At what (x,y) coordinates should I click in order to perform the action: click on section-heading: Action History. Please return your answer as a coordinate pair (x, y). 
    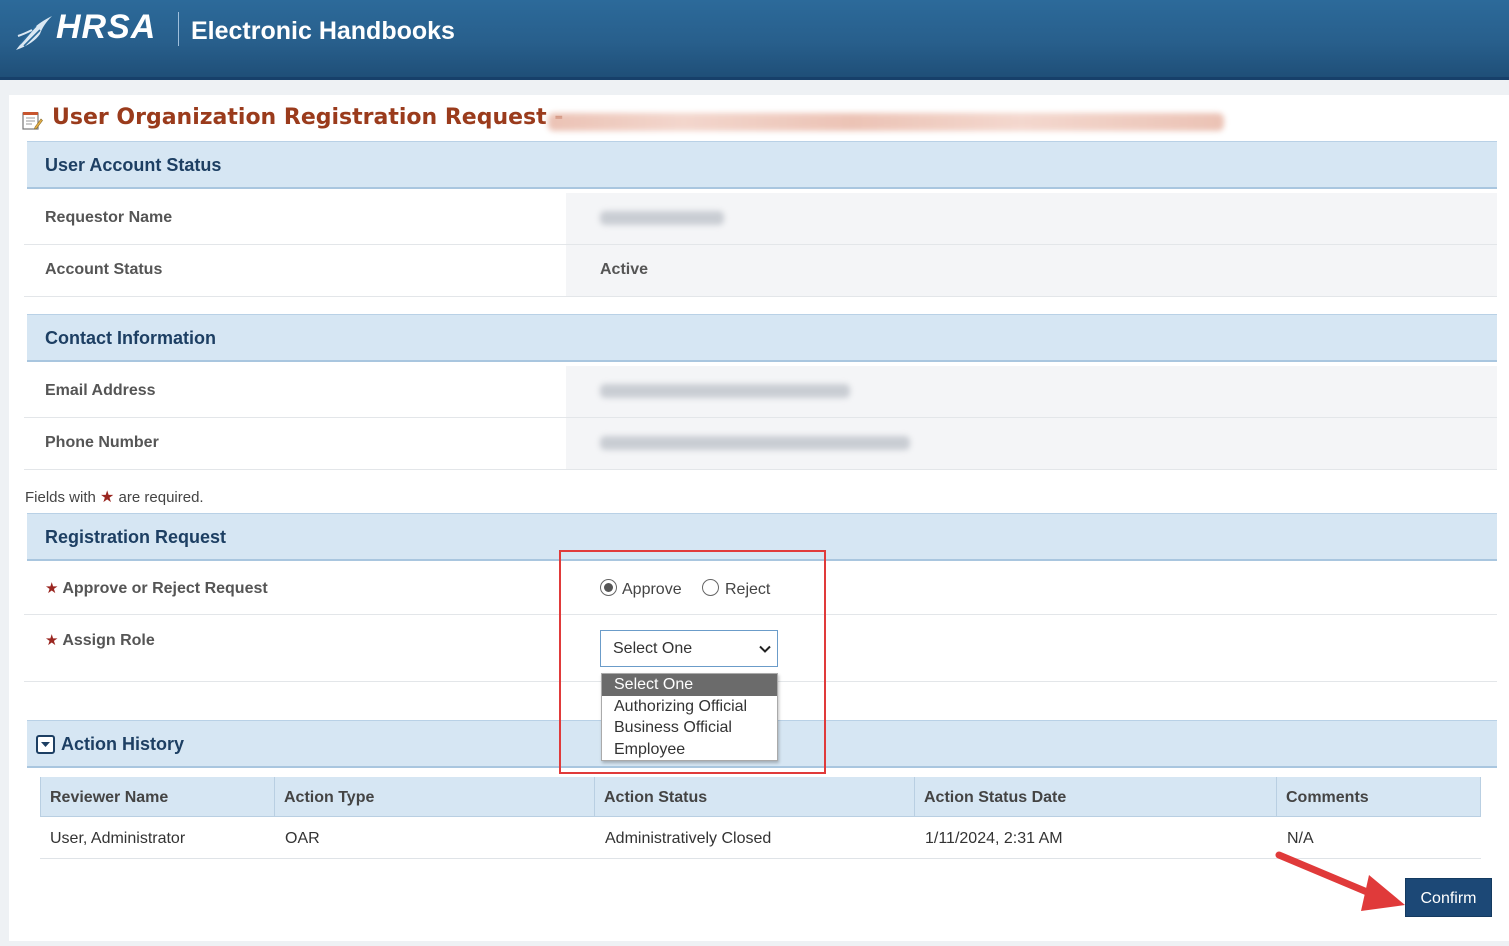
    Looking at the image, I should click on (123, 744).